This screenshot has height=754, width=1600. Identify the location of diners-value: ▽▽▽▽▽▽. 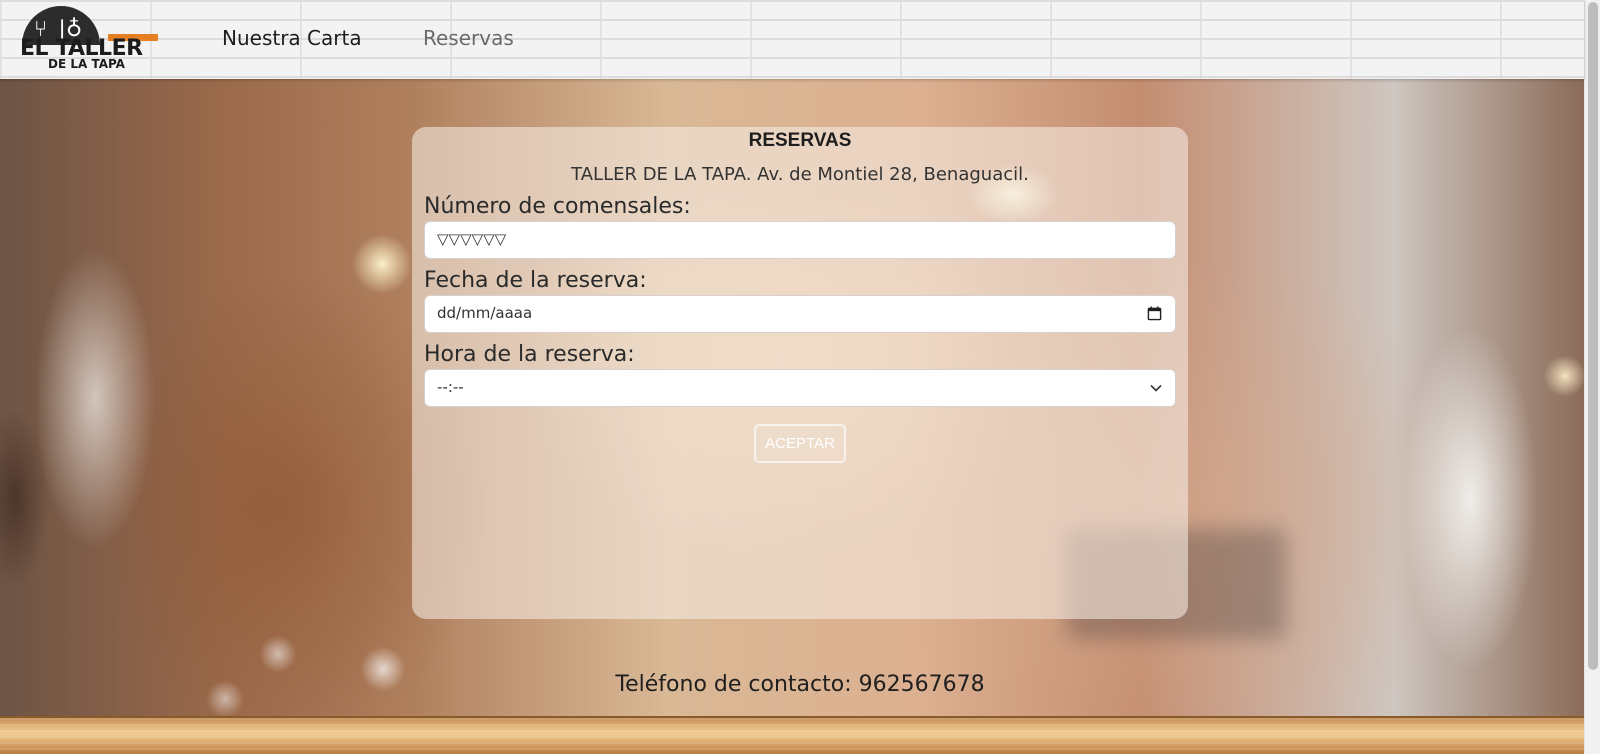
(472, 239).